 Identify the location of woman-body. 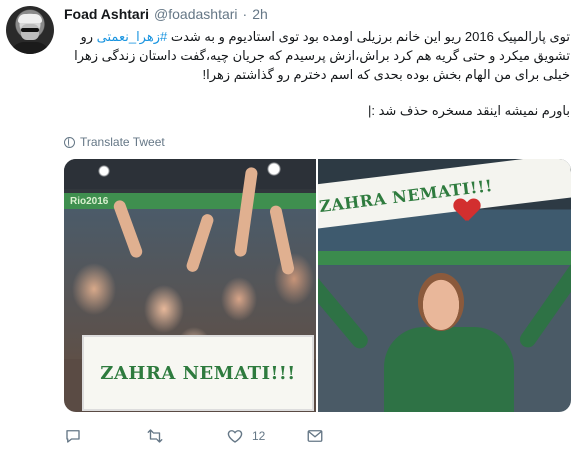
(449, 369).